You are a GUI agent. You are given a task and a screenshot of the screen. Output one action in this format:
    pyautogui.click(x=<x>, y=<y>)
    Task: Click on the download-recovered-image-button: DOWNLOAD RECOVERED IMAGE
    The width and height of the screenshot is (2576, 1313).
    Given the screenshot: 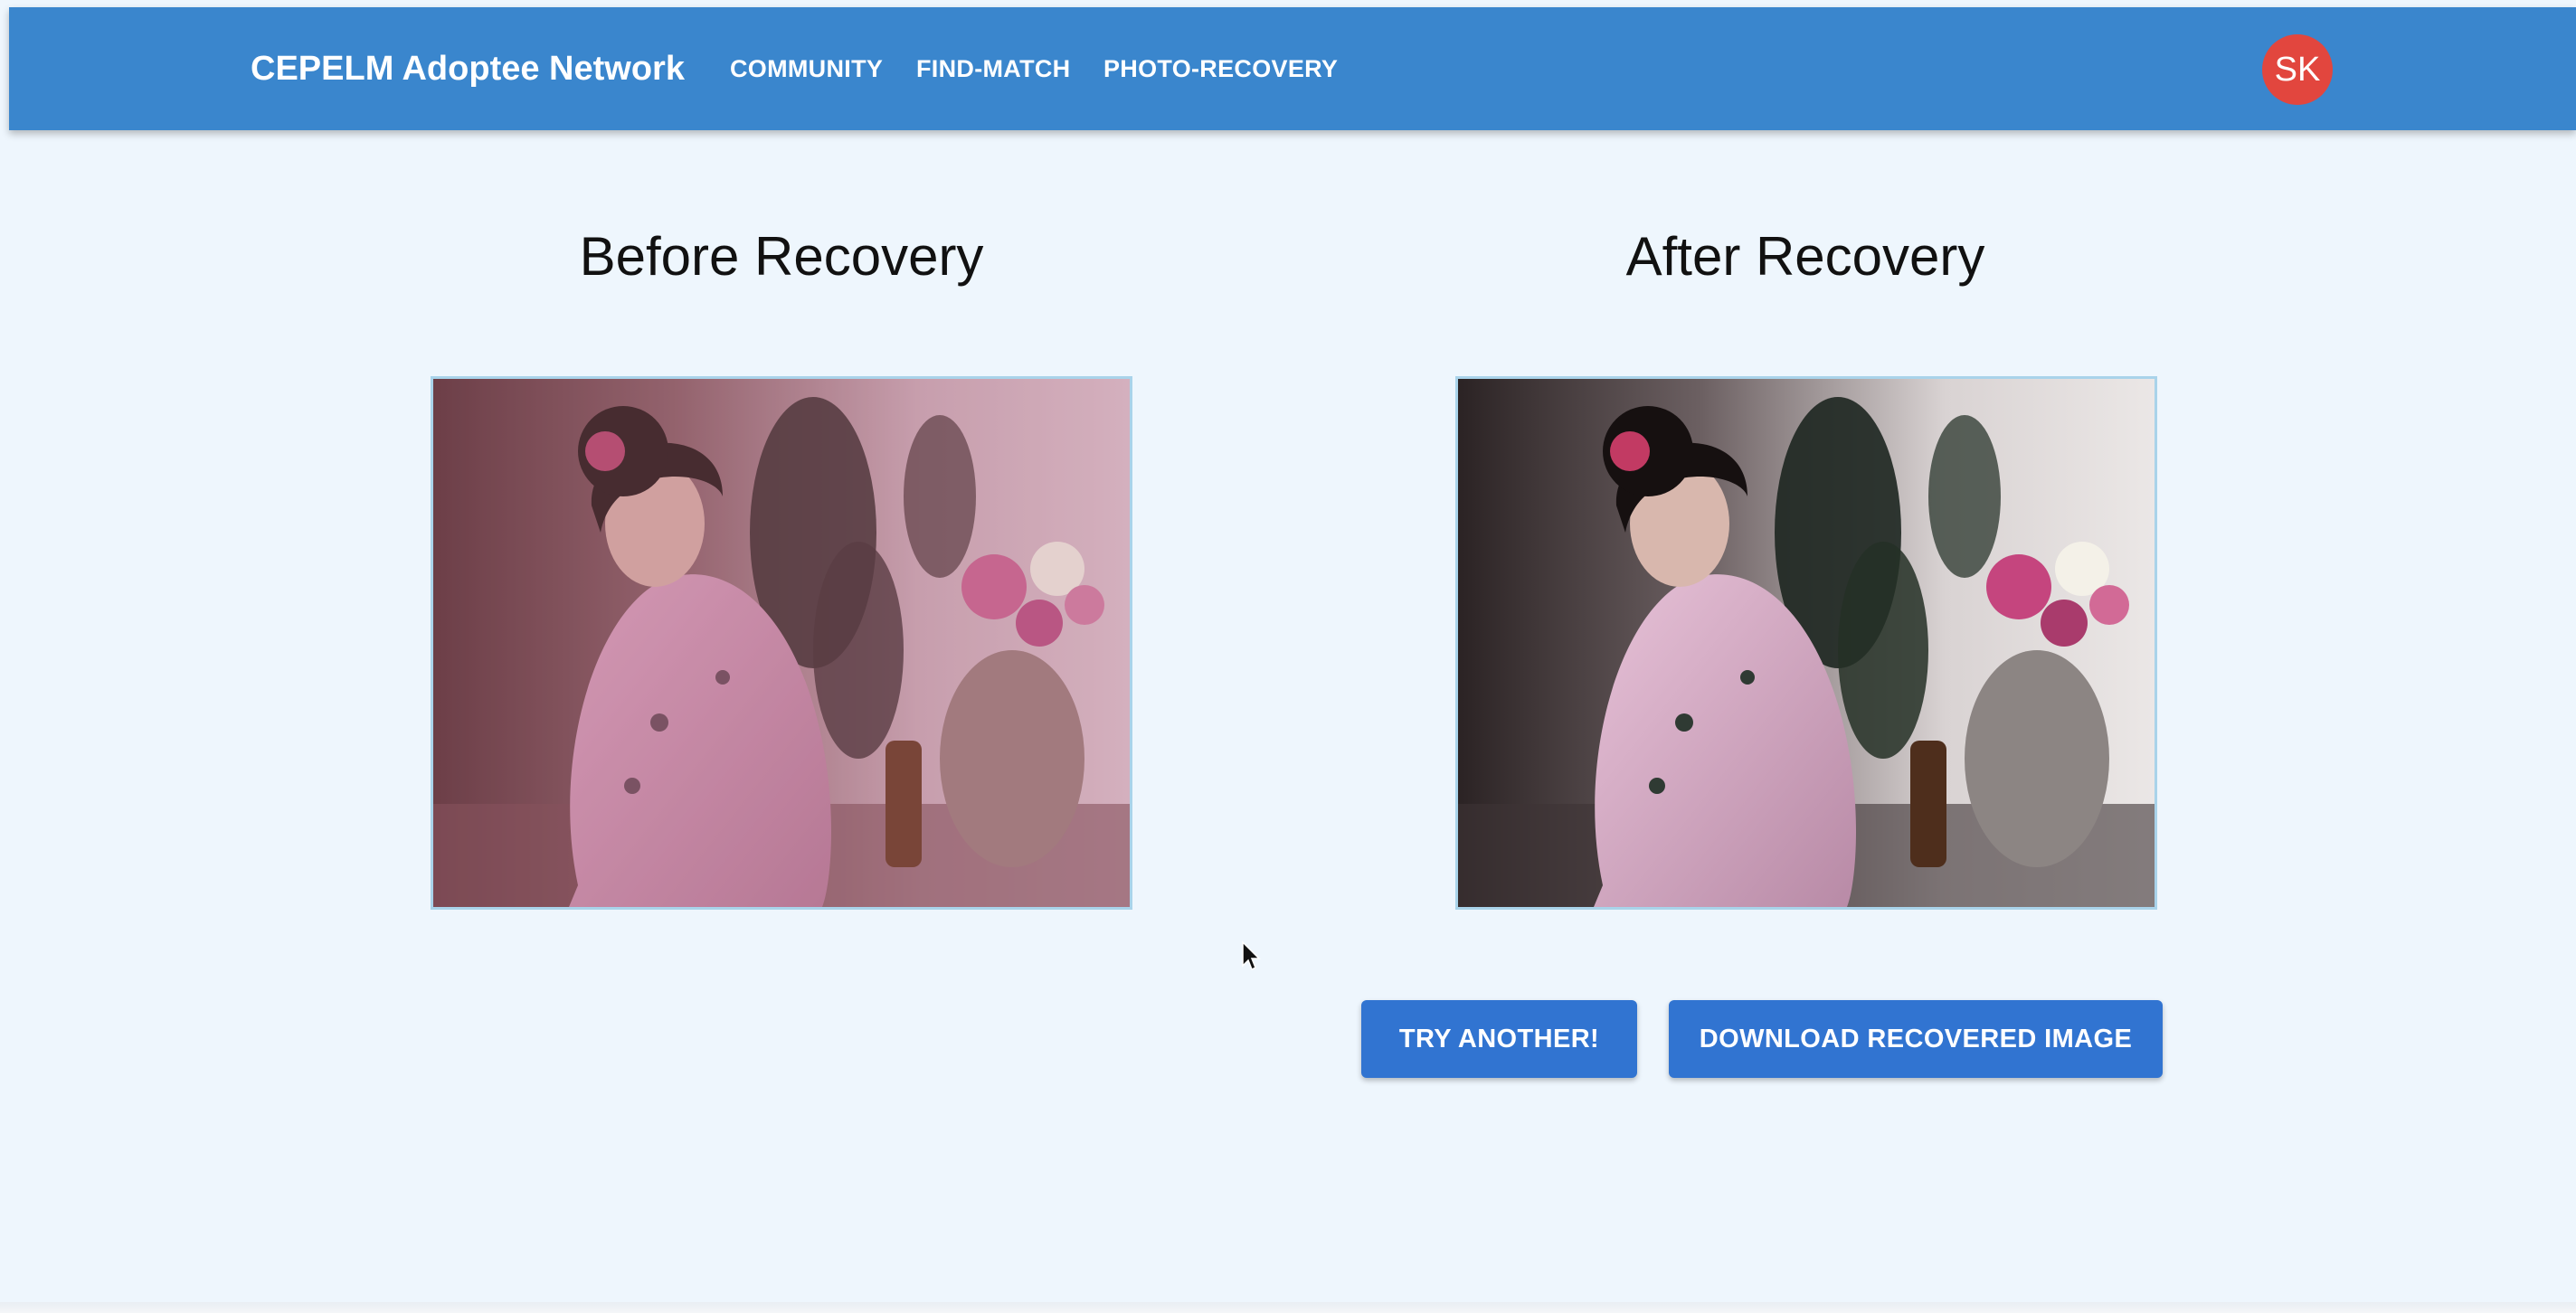 What is the action you would take?
    pyautogui.click(x=1916, y=1039)
    